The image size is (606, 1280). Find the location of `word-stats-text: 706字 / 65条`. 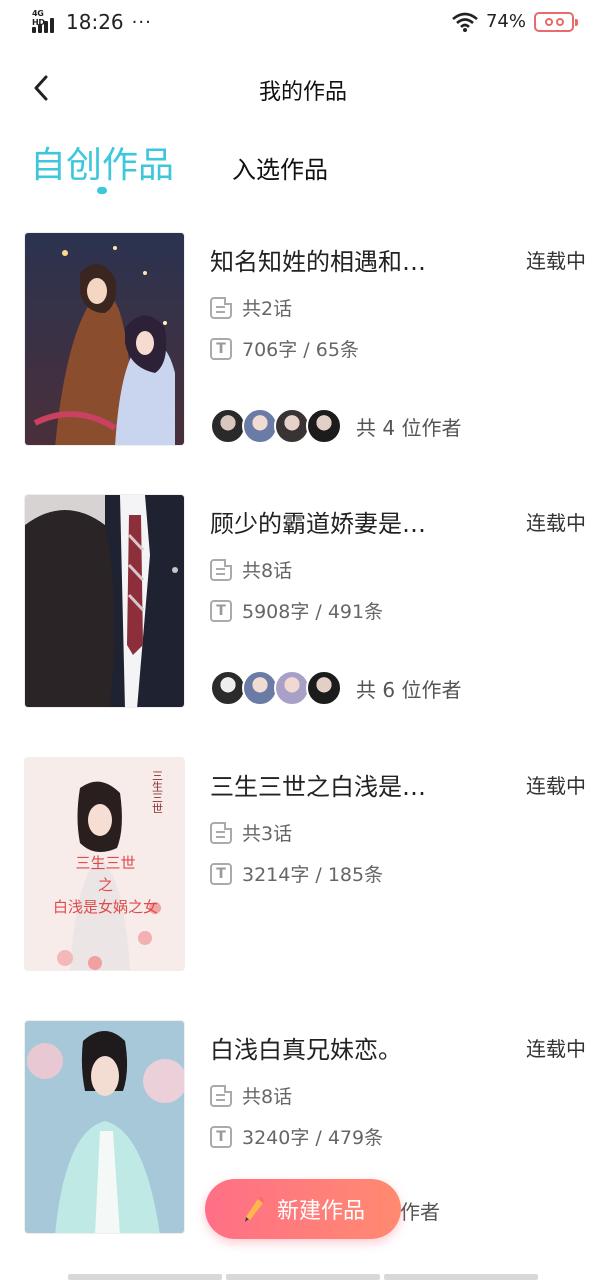

word-stats-text: 706字 / 65条 is located at coordinates (300, 350).